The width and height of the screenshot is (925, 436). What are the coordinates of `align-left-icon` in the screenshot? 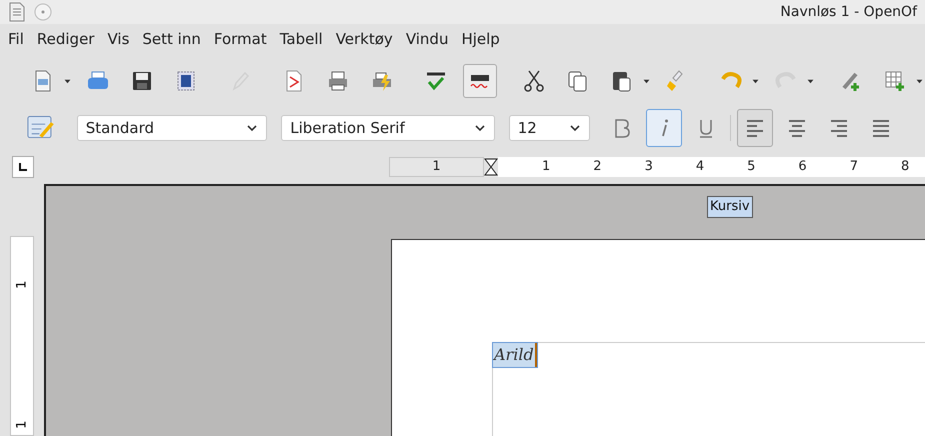 It's located at (755, 128).